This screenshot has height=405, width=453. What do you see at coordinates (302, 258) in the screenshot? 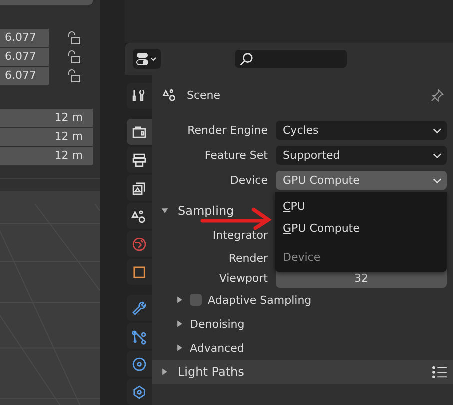
I see `menu-title: Device` at bounding box center [302, 258].